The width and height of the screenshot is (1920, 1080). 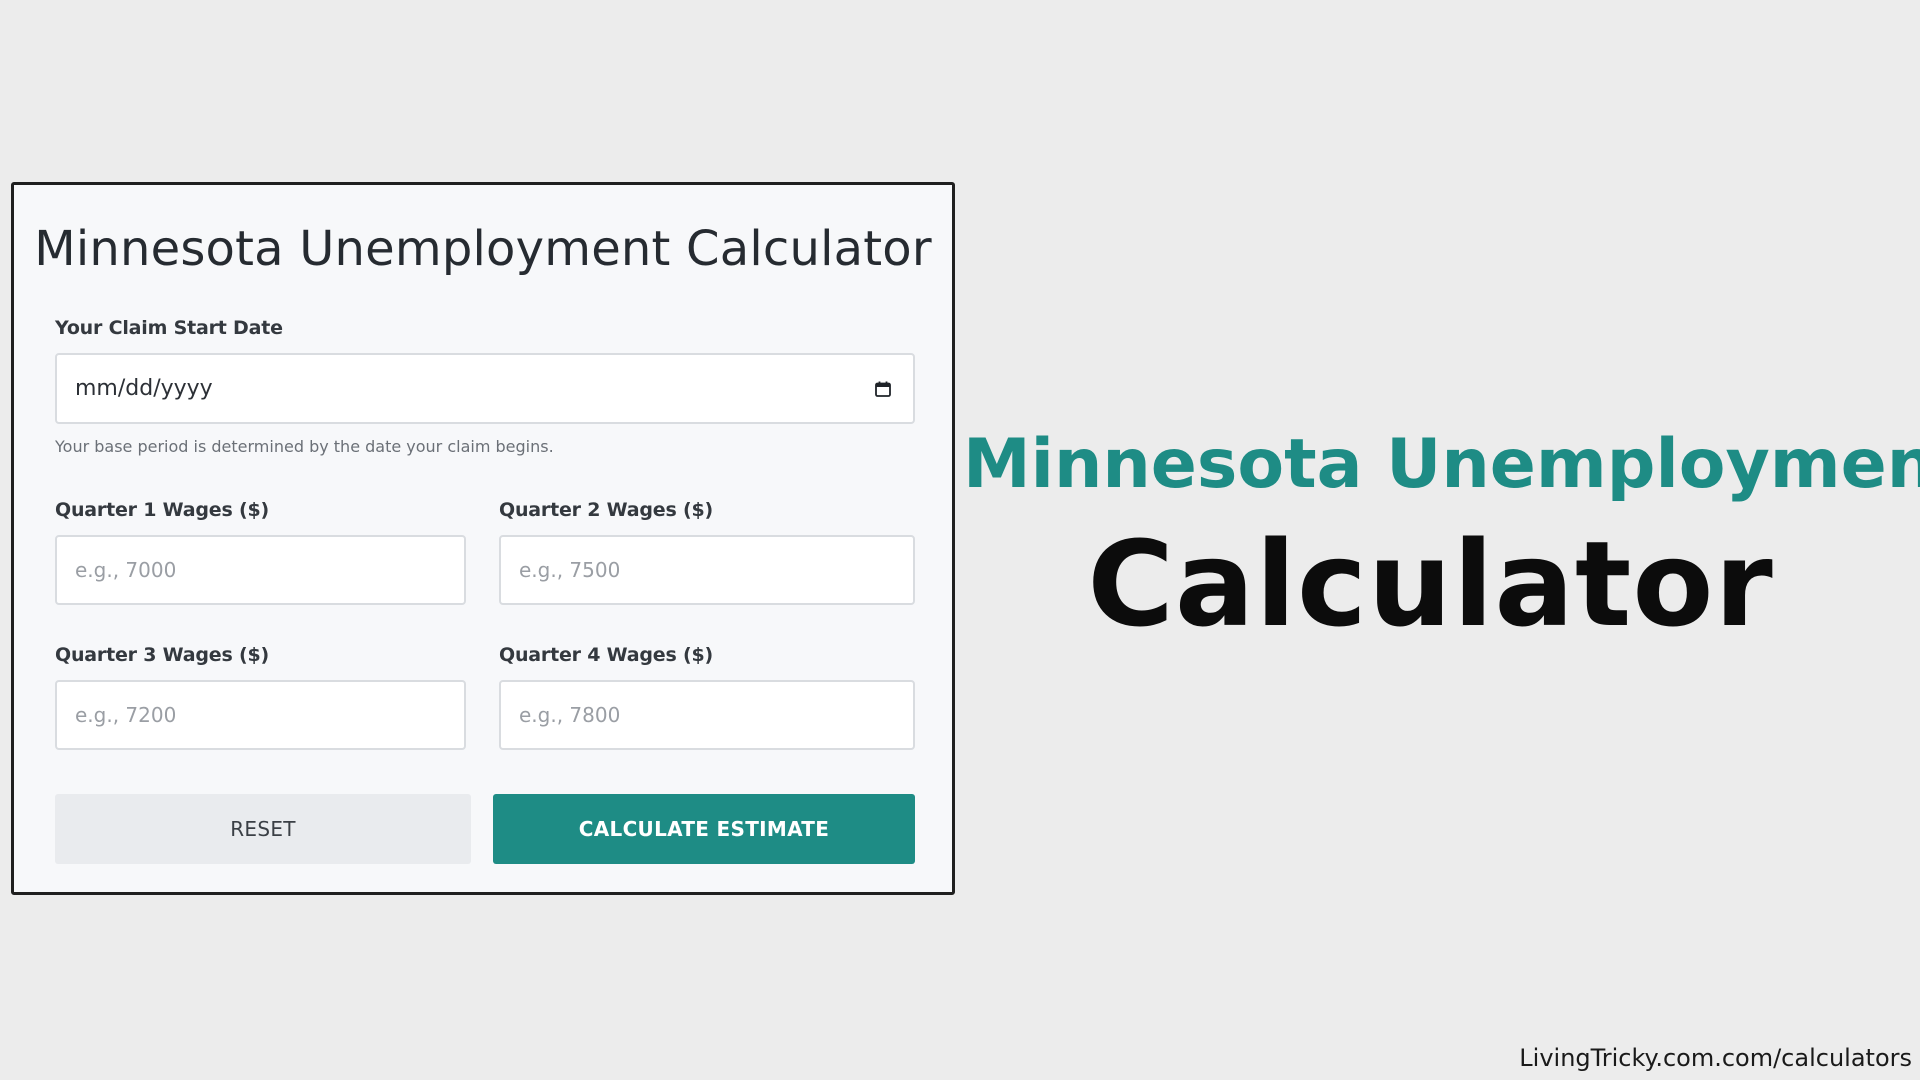 I want to click on quarter-3-label: Quarter 3 Wages ($), so click(x=162, y=655).